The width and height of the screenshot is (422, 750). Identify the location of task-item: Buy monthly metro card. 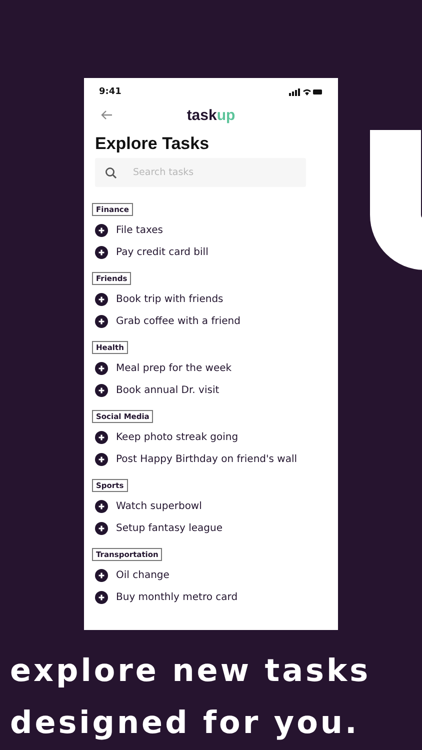
(177, 597).